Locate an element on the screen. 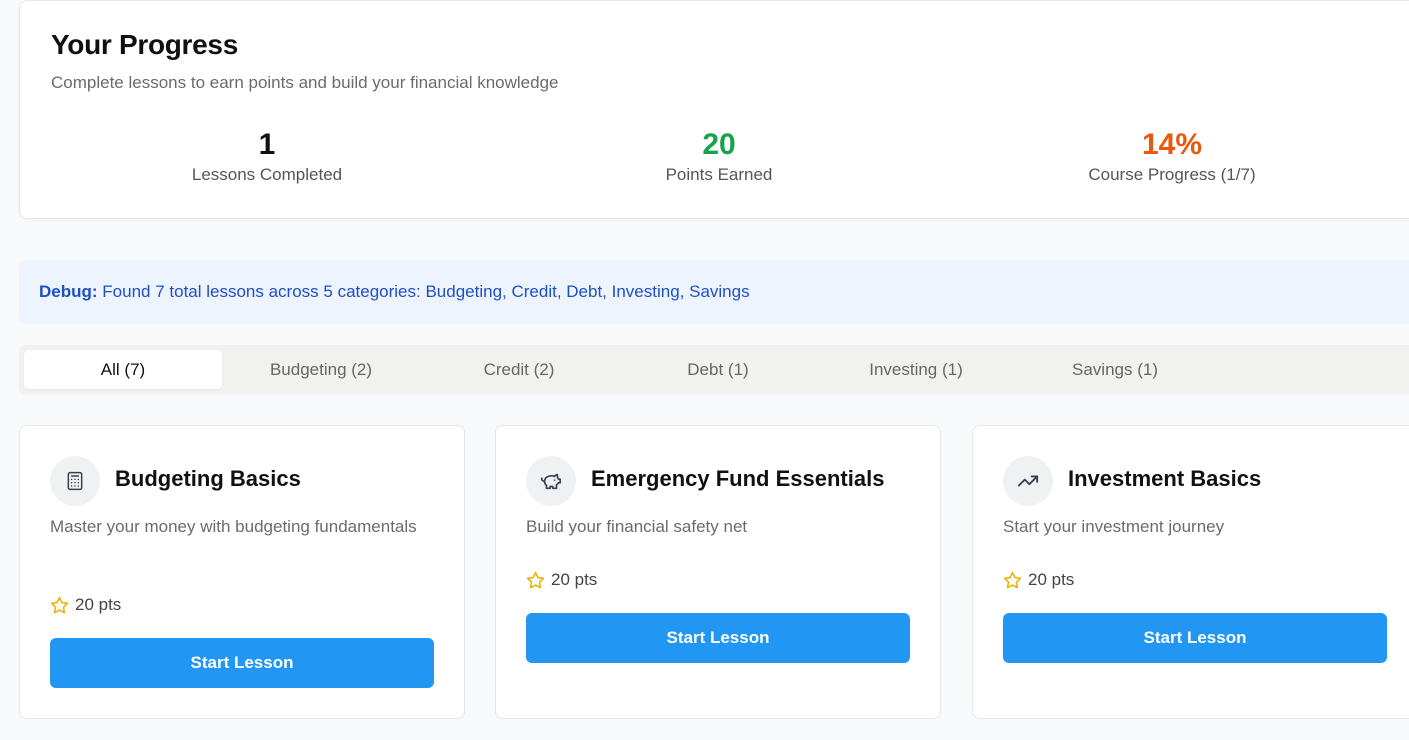 The width and height of the screenshot is (1409, 740). stat-value: 14% is located at coordinates (1172, 144).